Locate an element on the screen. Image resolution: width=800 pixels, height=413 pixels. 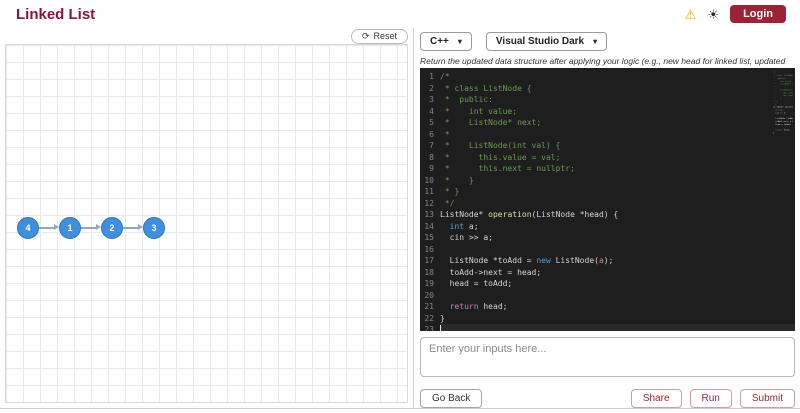
submit-button: Submit is located at coordinates (767, 398).